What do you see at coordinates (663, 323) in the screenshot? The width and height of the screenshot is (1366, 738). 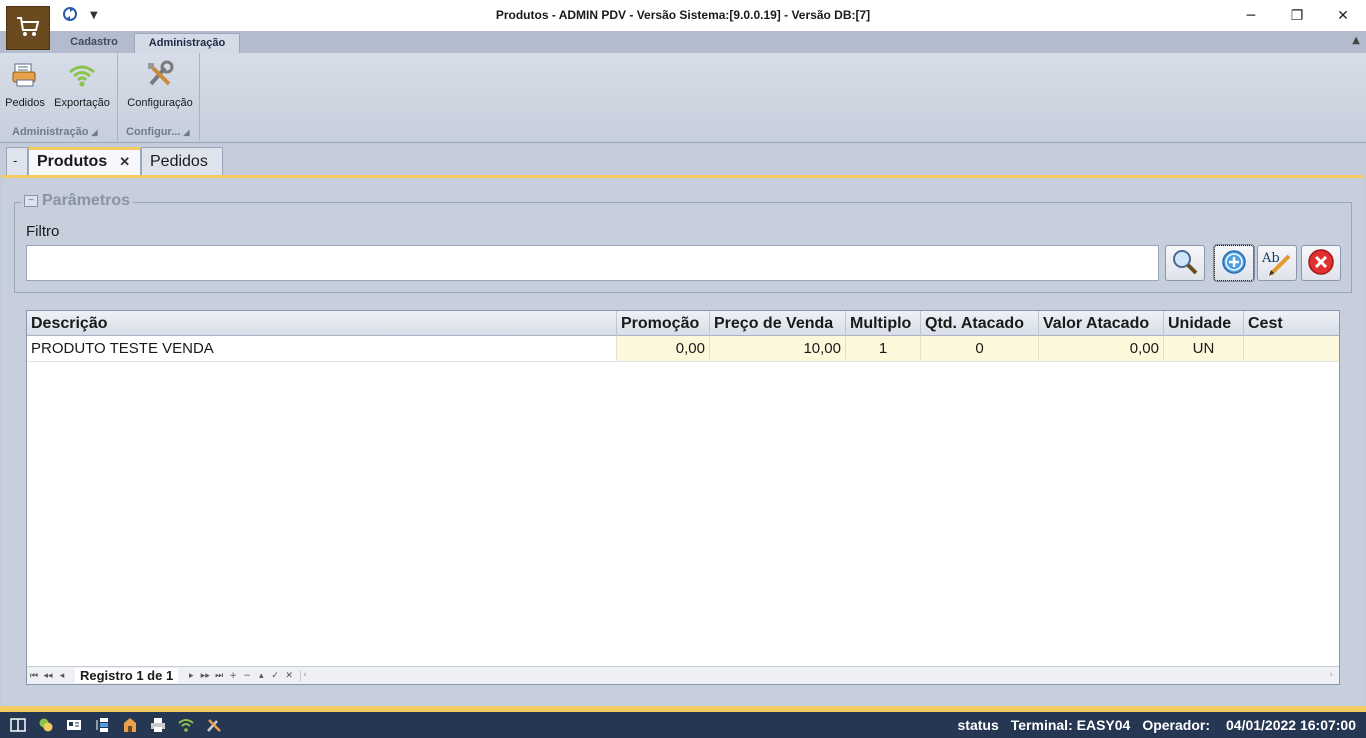 I see `column-header-promocao: Promoção` at bounding box center [663, 323].